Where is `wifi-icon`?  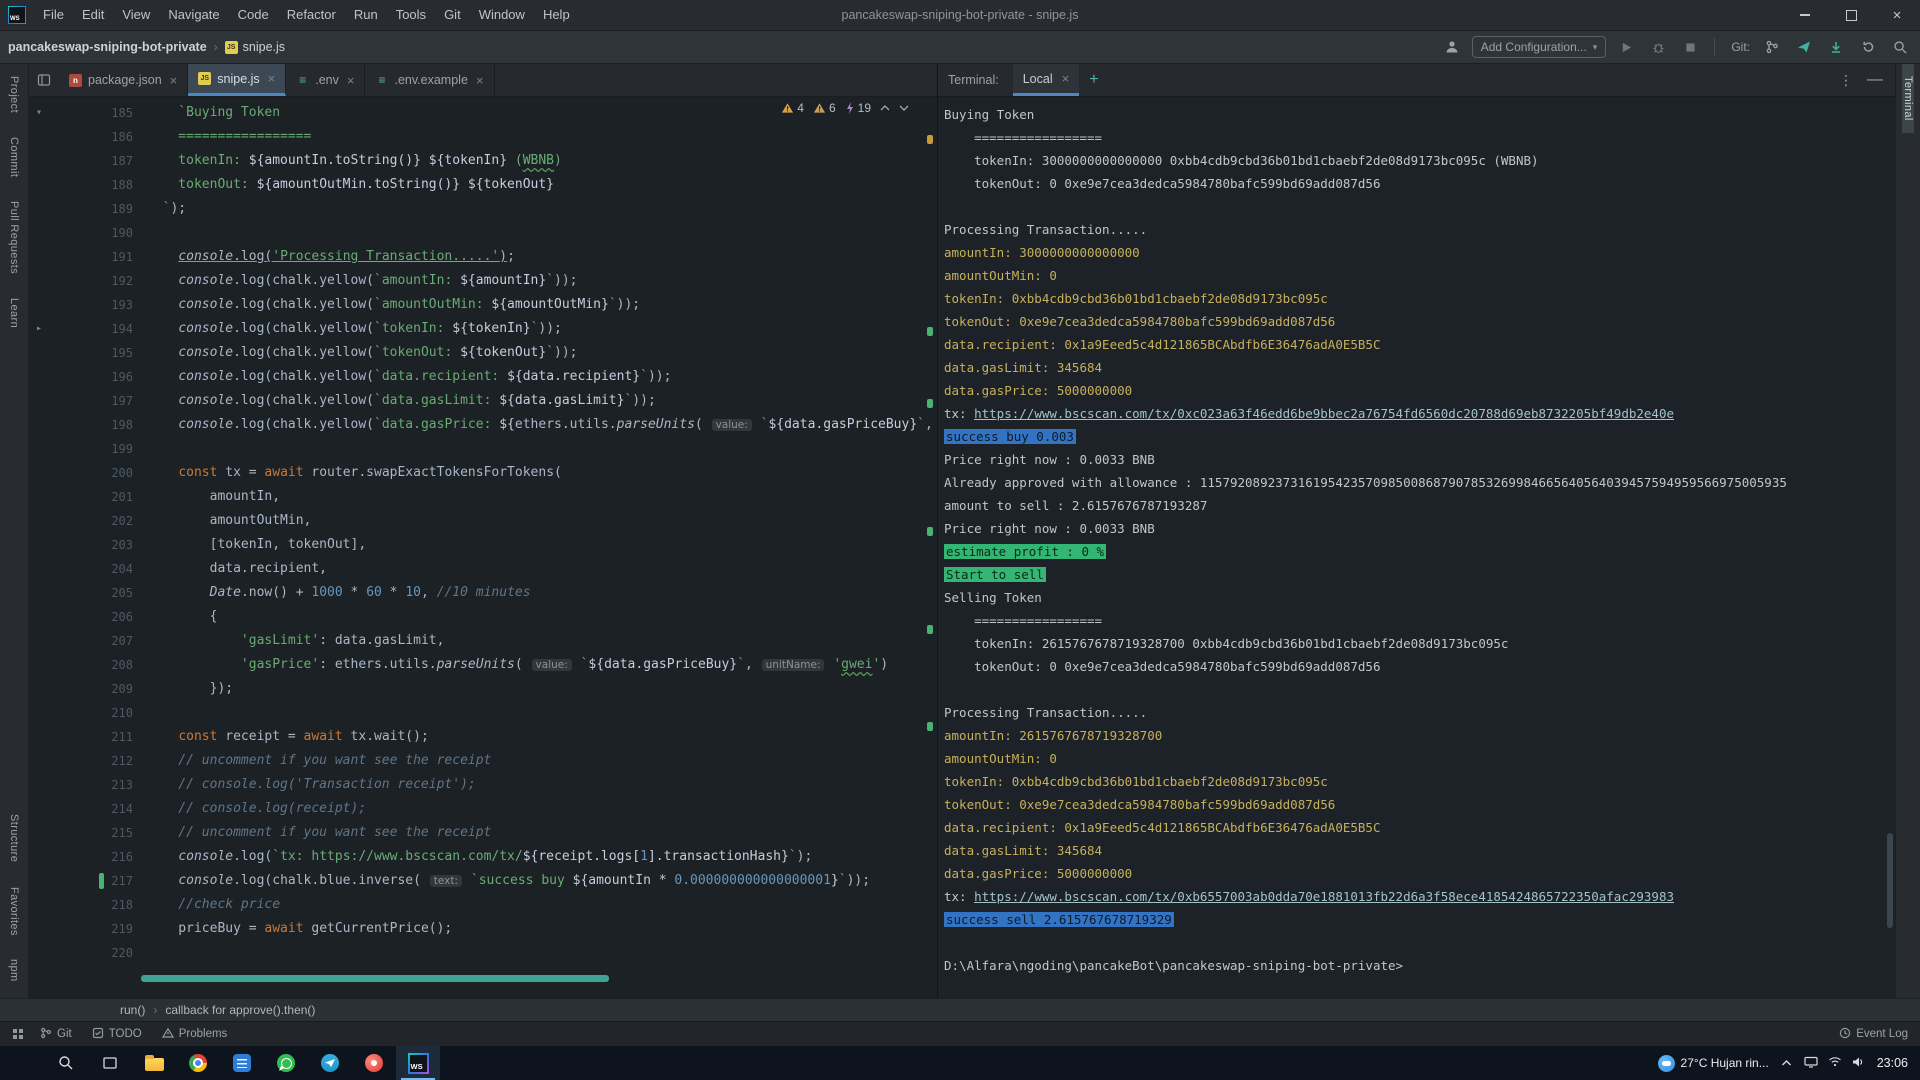 wifi-icon is located at coordinates (1835, 1063).